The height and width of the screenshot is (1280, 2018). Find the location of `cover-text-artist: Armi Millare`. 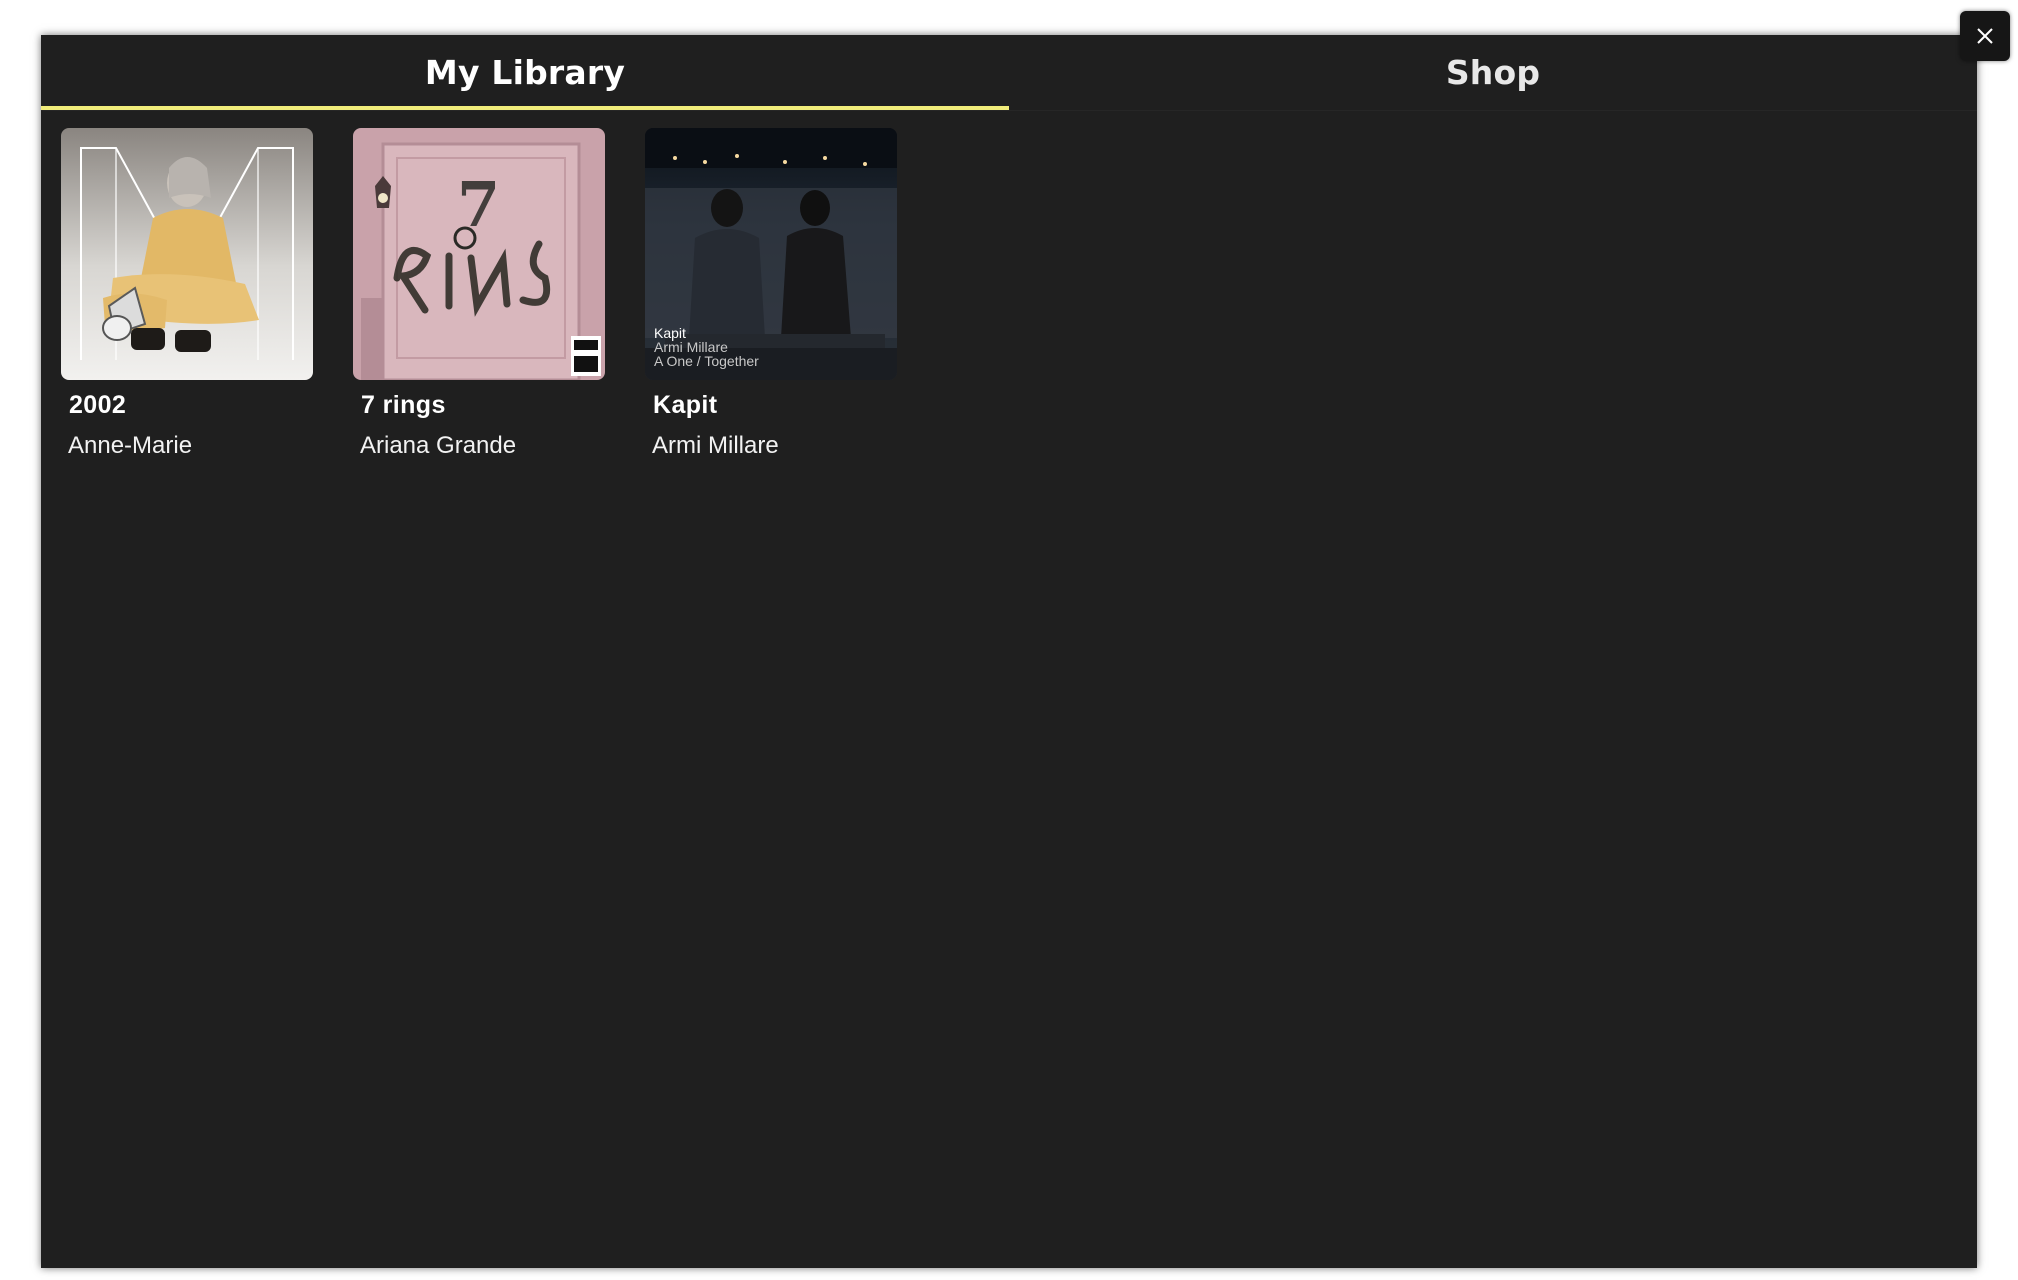

cover-text-artist: Armi Millare is located at coordinates (691, 347).